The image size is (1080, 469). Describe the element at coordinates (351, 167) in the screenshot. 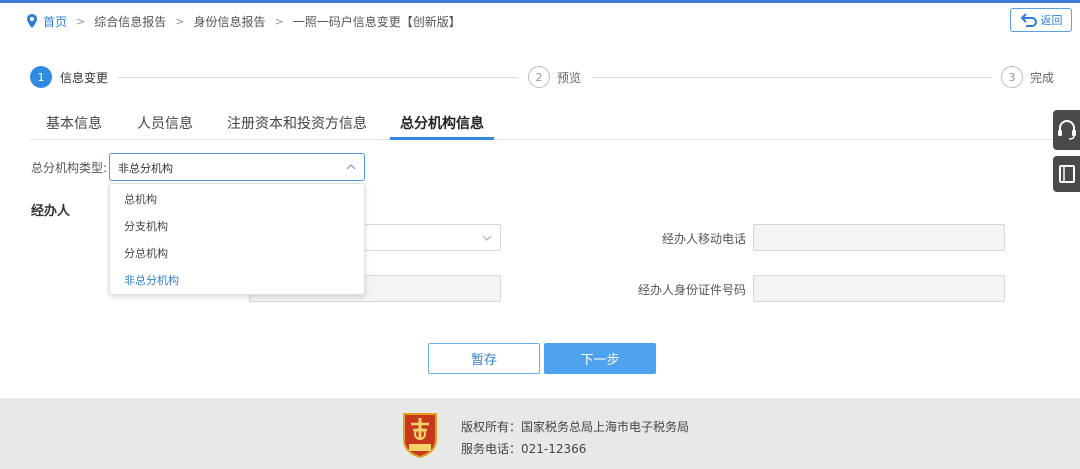

I see `chevron-up-icon` at that location.